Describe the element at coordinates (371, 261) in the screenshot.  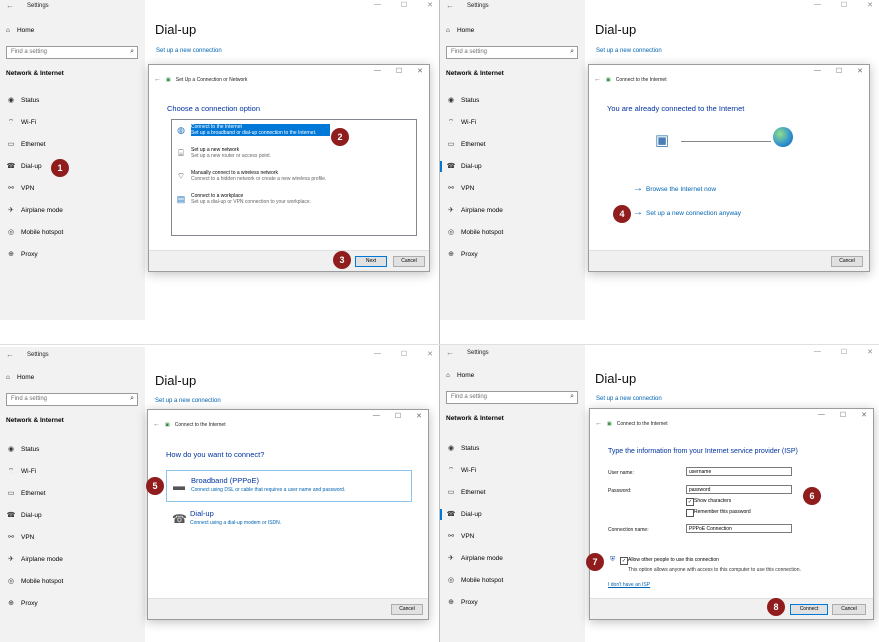
I see `next-button: Next` at that location.